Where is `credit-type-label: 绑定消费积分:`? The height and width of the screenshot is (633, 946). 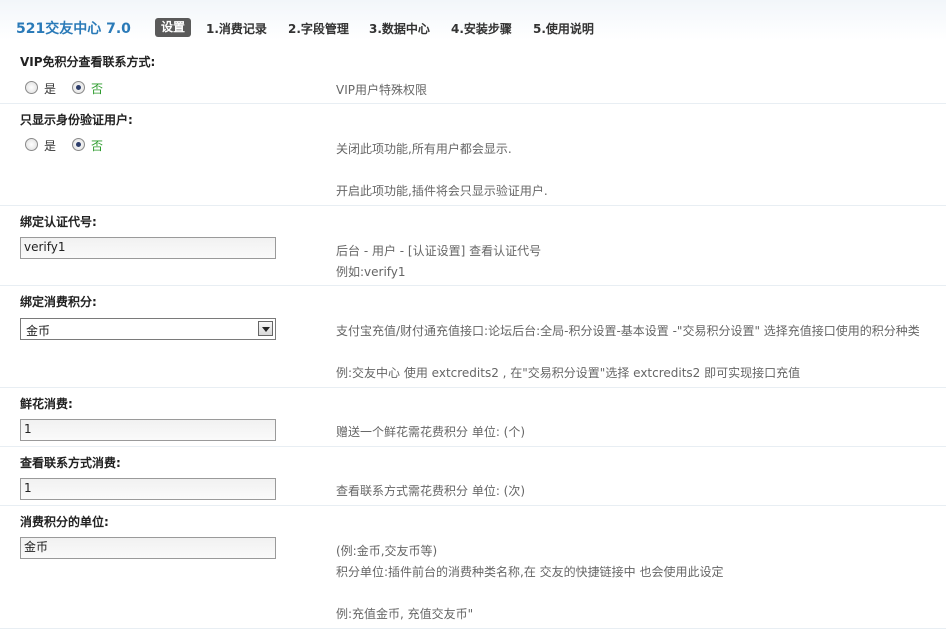 credit-type-label: 绑定消费积分: is located at coordinates (58, 302).